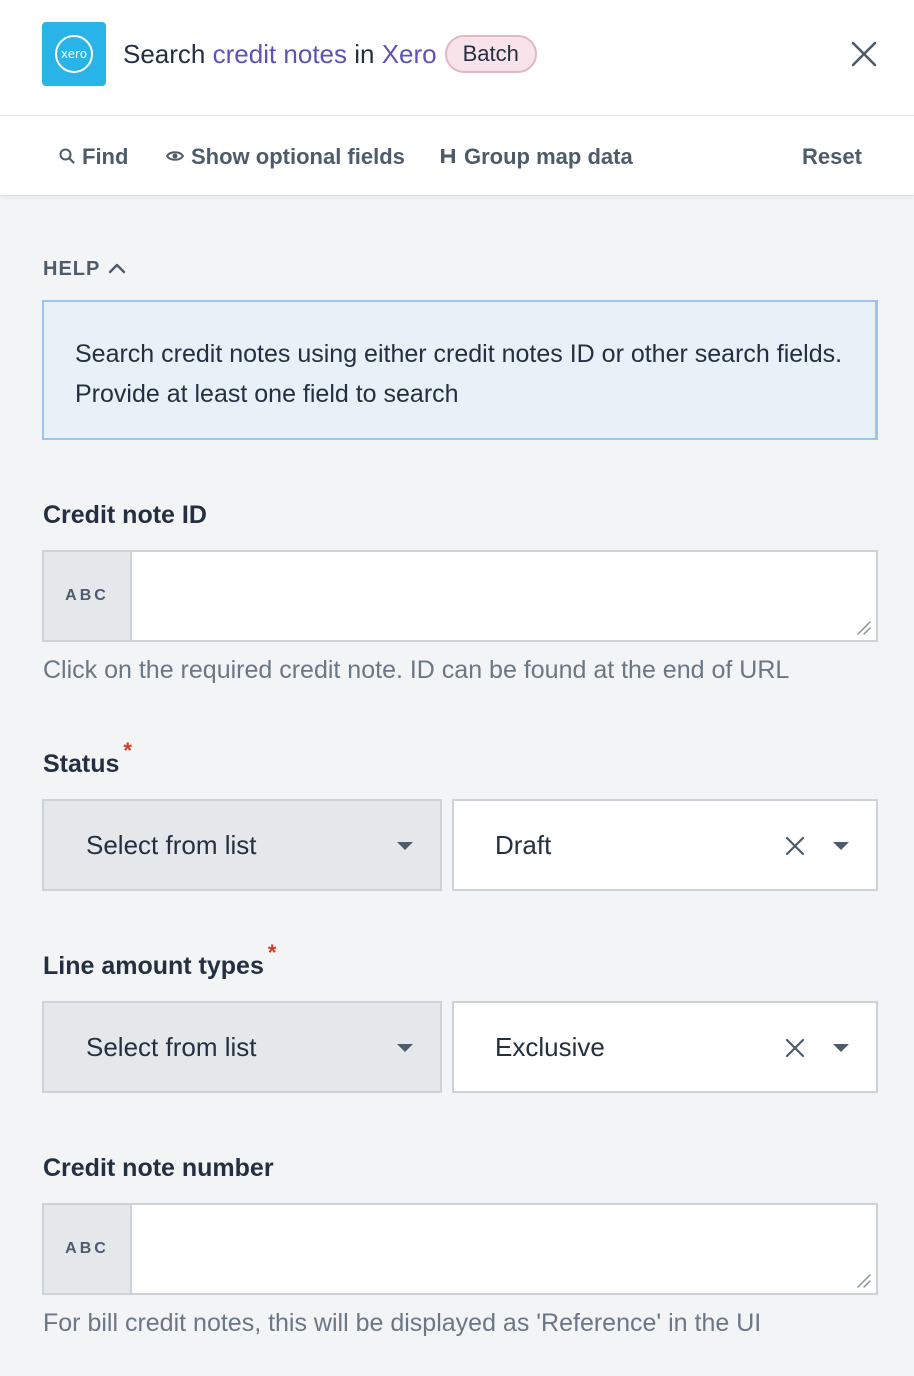 This screenshot has height=1376, width=914. What do you see at coordinates (523, 845) in the screenshot?
I see `status-value: Draft` at bounding box center [523, 845].